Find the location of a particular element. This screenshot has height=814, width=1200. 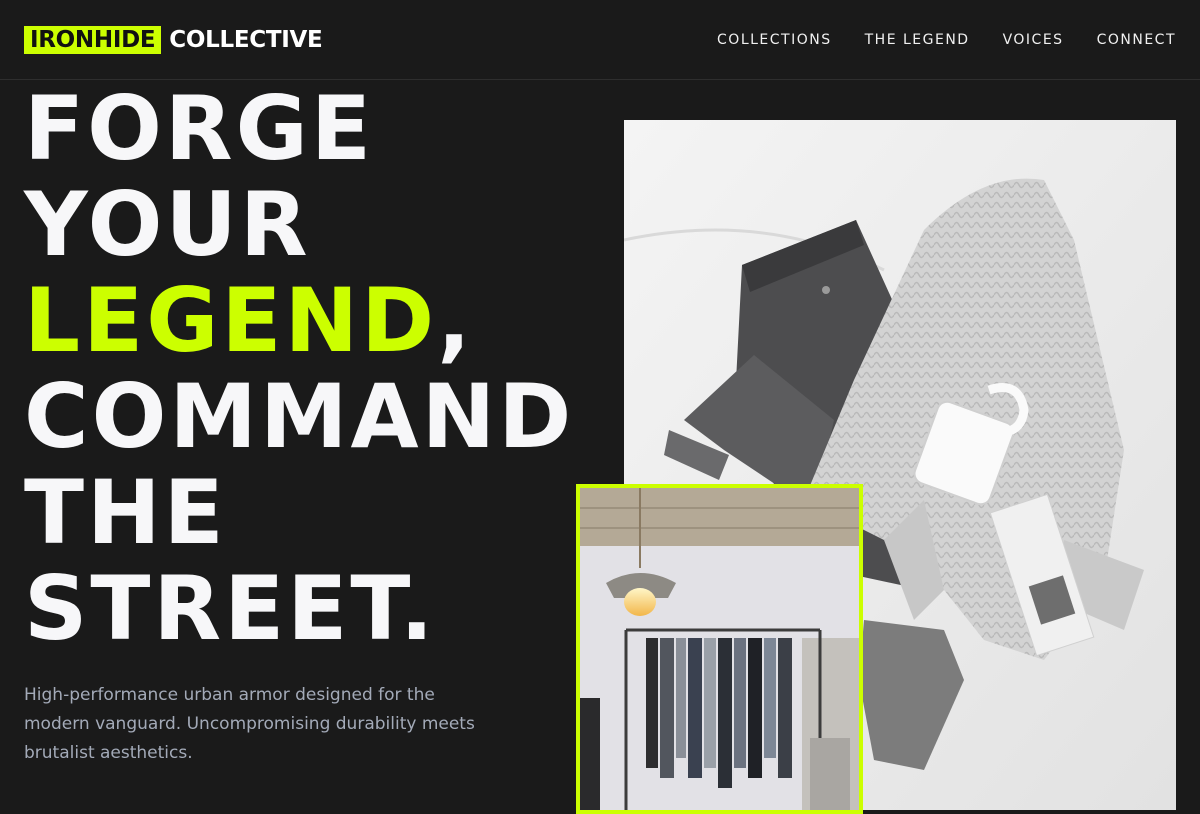

headline-line-3: LEGEND, is located at coordinates (299, 321).